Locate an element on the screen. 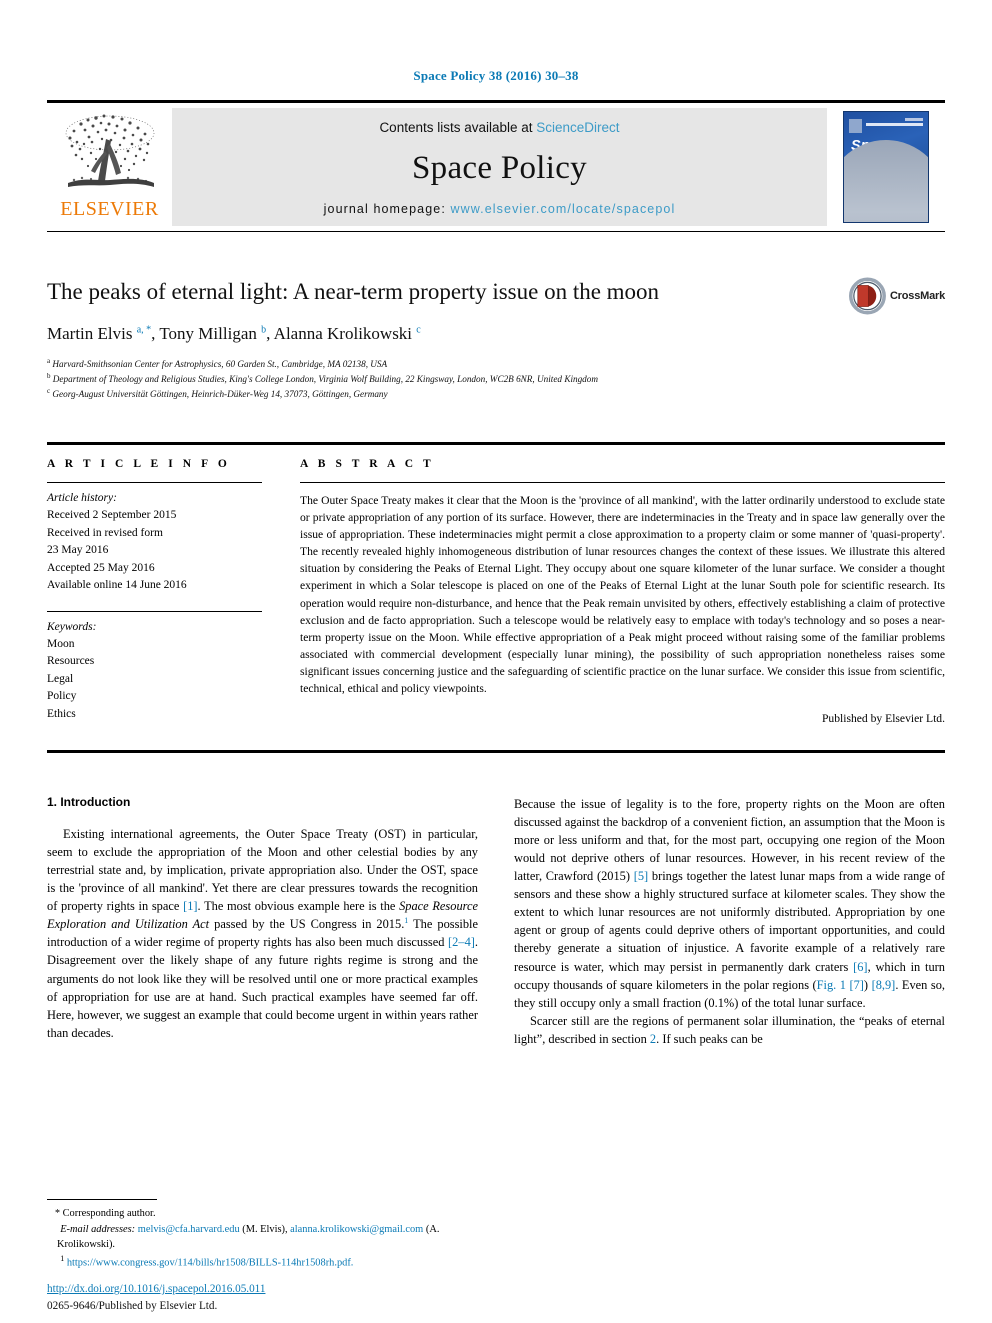 Image resolution: width=992 pixels, height=1323 pixels. elsevier-tree-icon is located at coordinates (109, 150).